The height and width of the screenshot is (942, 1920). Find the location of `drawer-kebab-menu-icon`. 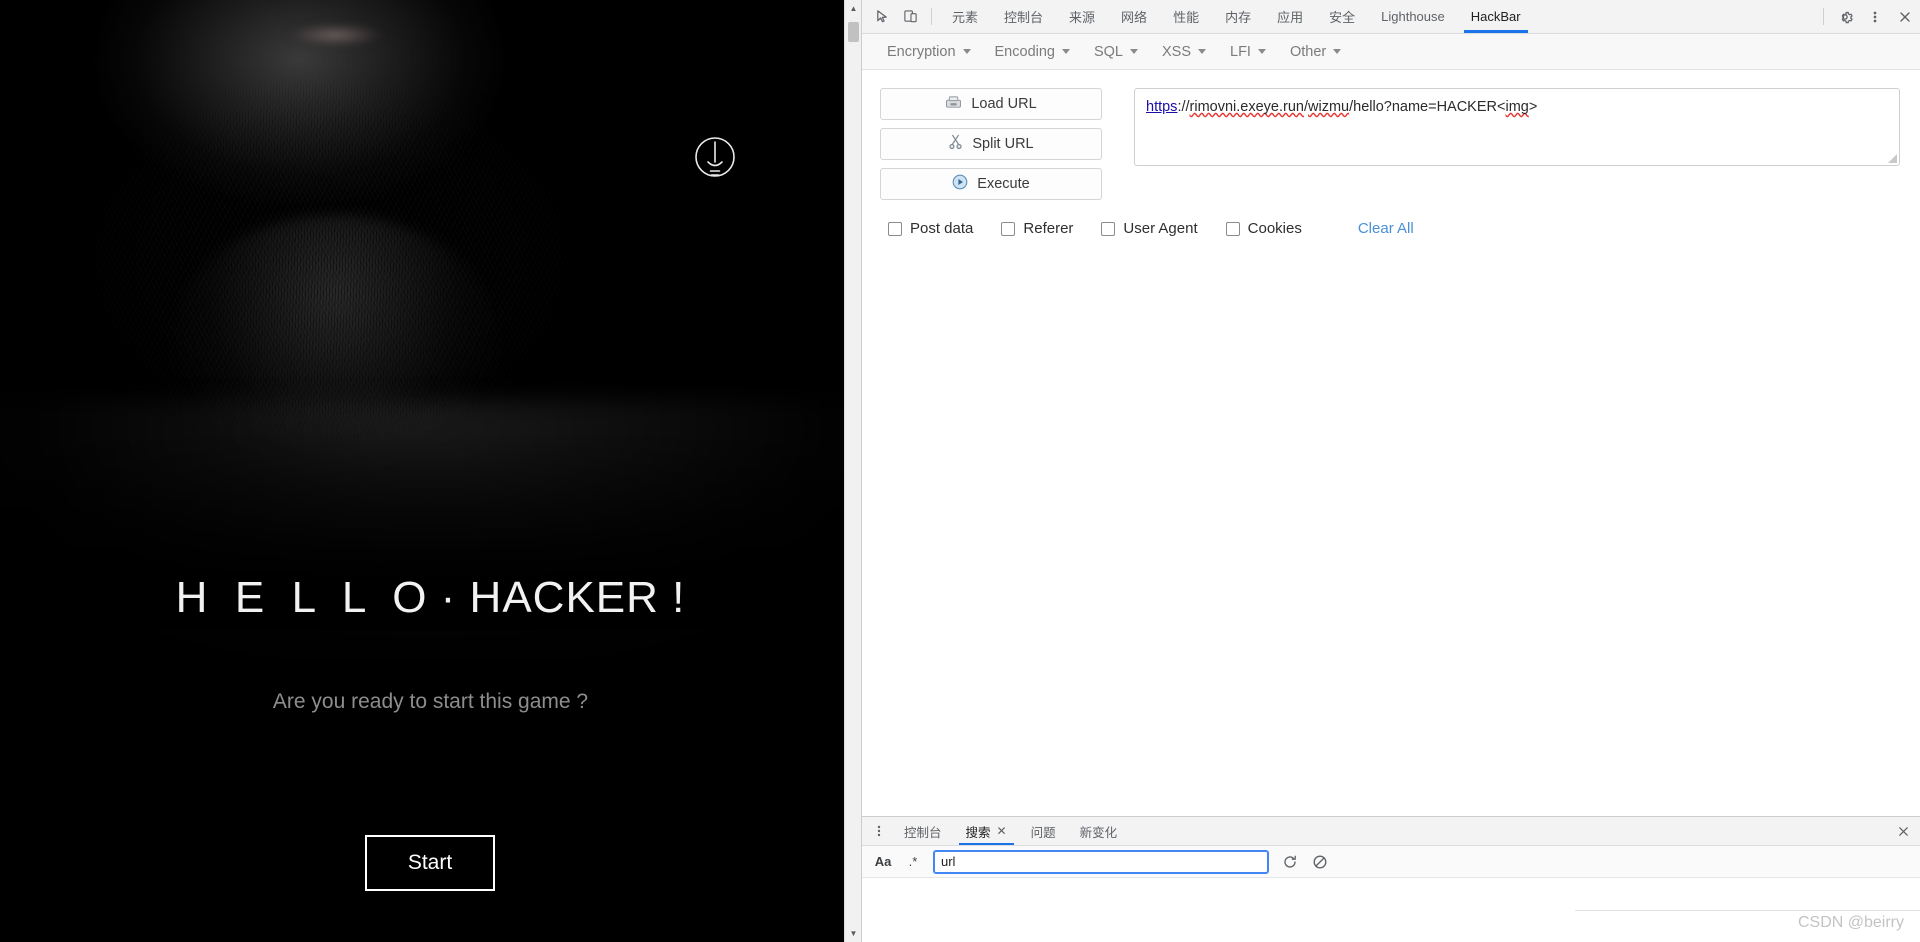

drawer-kebab-menu-icon is located at coordinates (879, 831).